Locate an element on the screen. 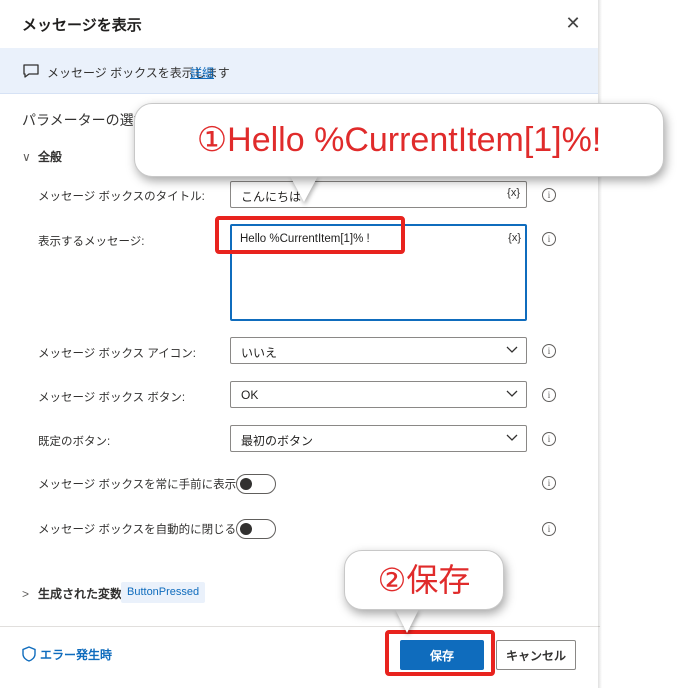  on-error-link: エラー発生時 is located at coordinates (67, 654).